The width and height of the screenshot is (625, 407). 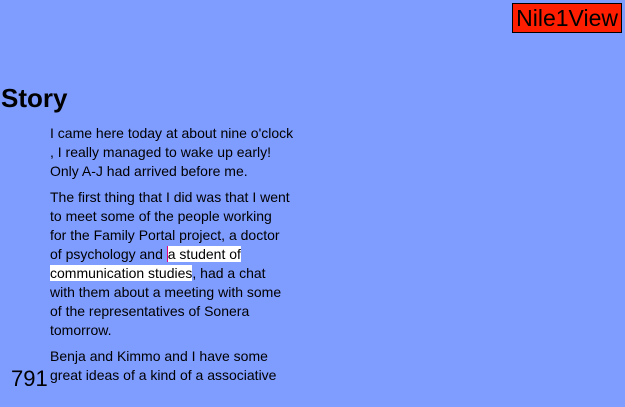 I want to click on story-line: , I really managed to wake up early!, so click(x=161, y=152).